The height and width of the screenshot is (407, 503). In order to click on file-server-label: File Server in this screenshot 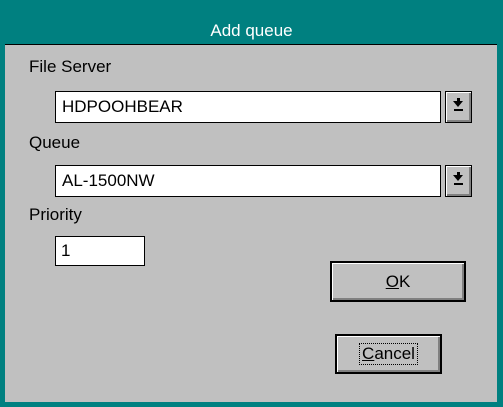, I will do `click(70, 66)`.